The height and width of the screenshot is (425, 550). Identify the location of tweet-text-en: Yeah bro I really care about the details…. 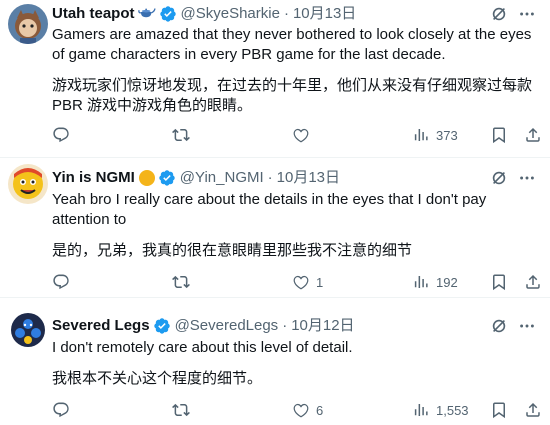
(269, 209).